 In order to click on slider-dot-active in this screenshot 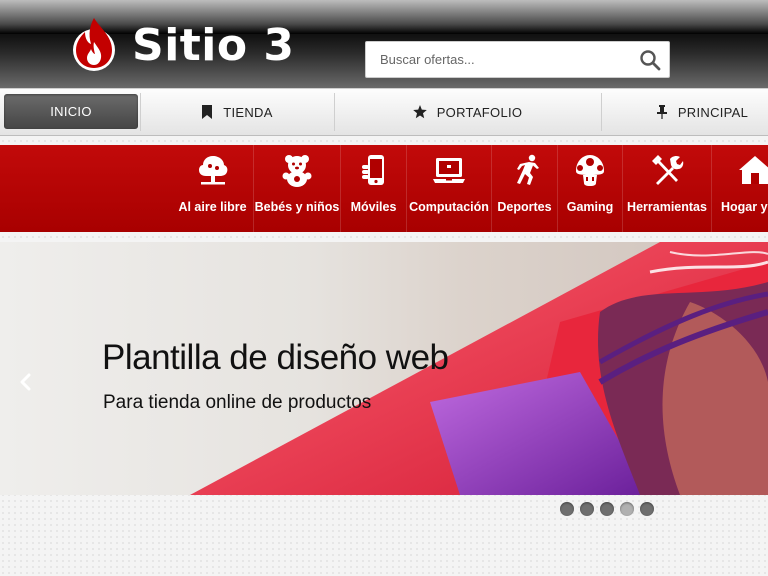, I will do `click(627, 509)`.